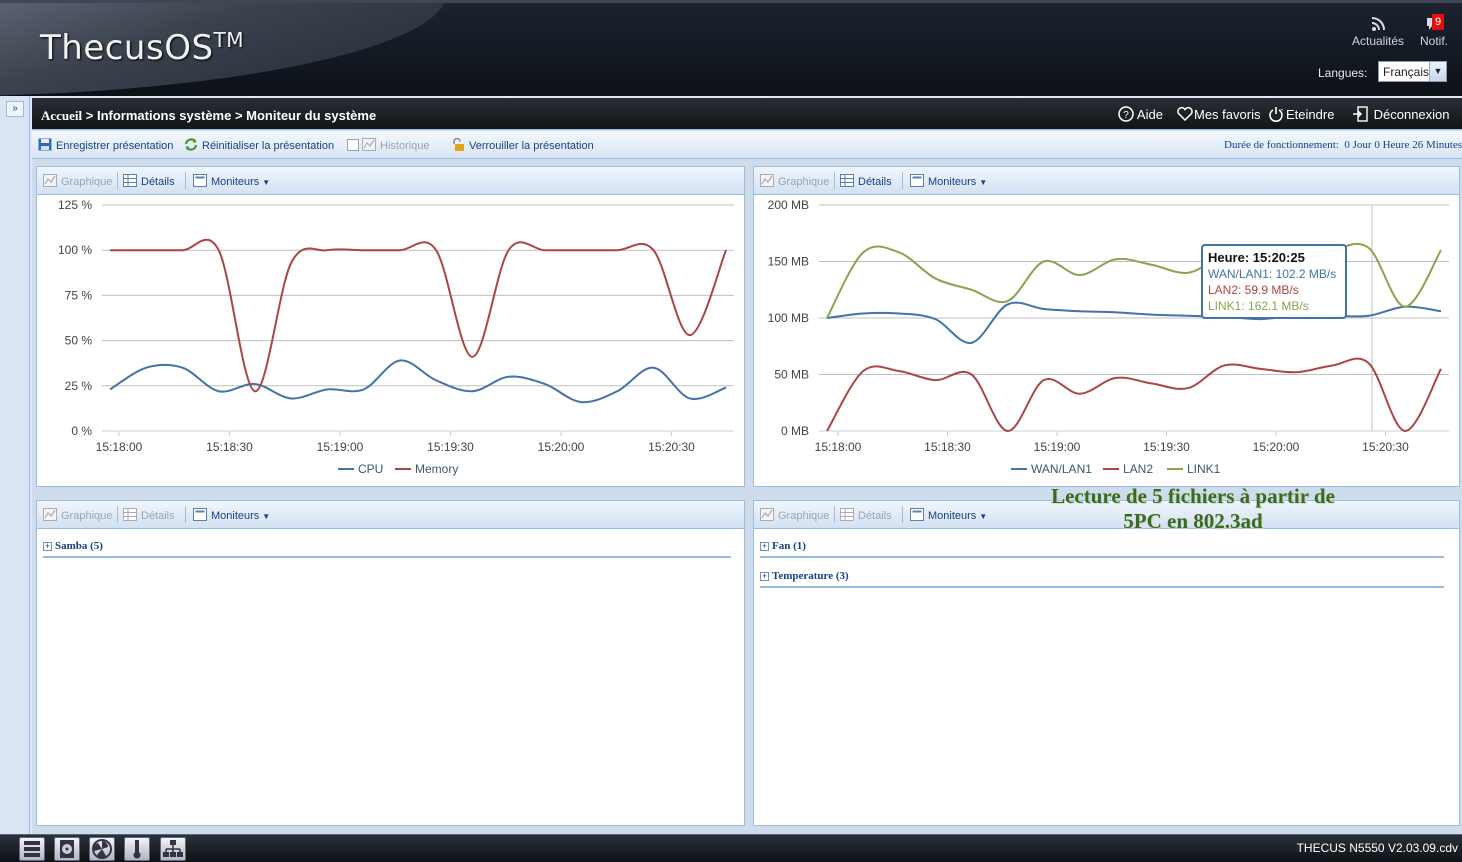  I want to click on logout-button: Déconnexion, so click(1401, 114).